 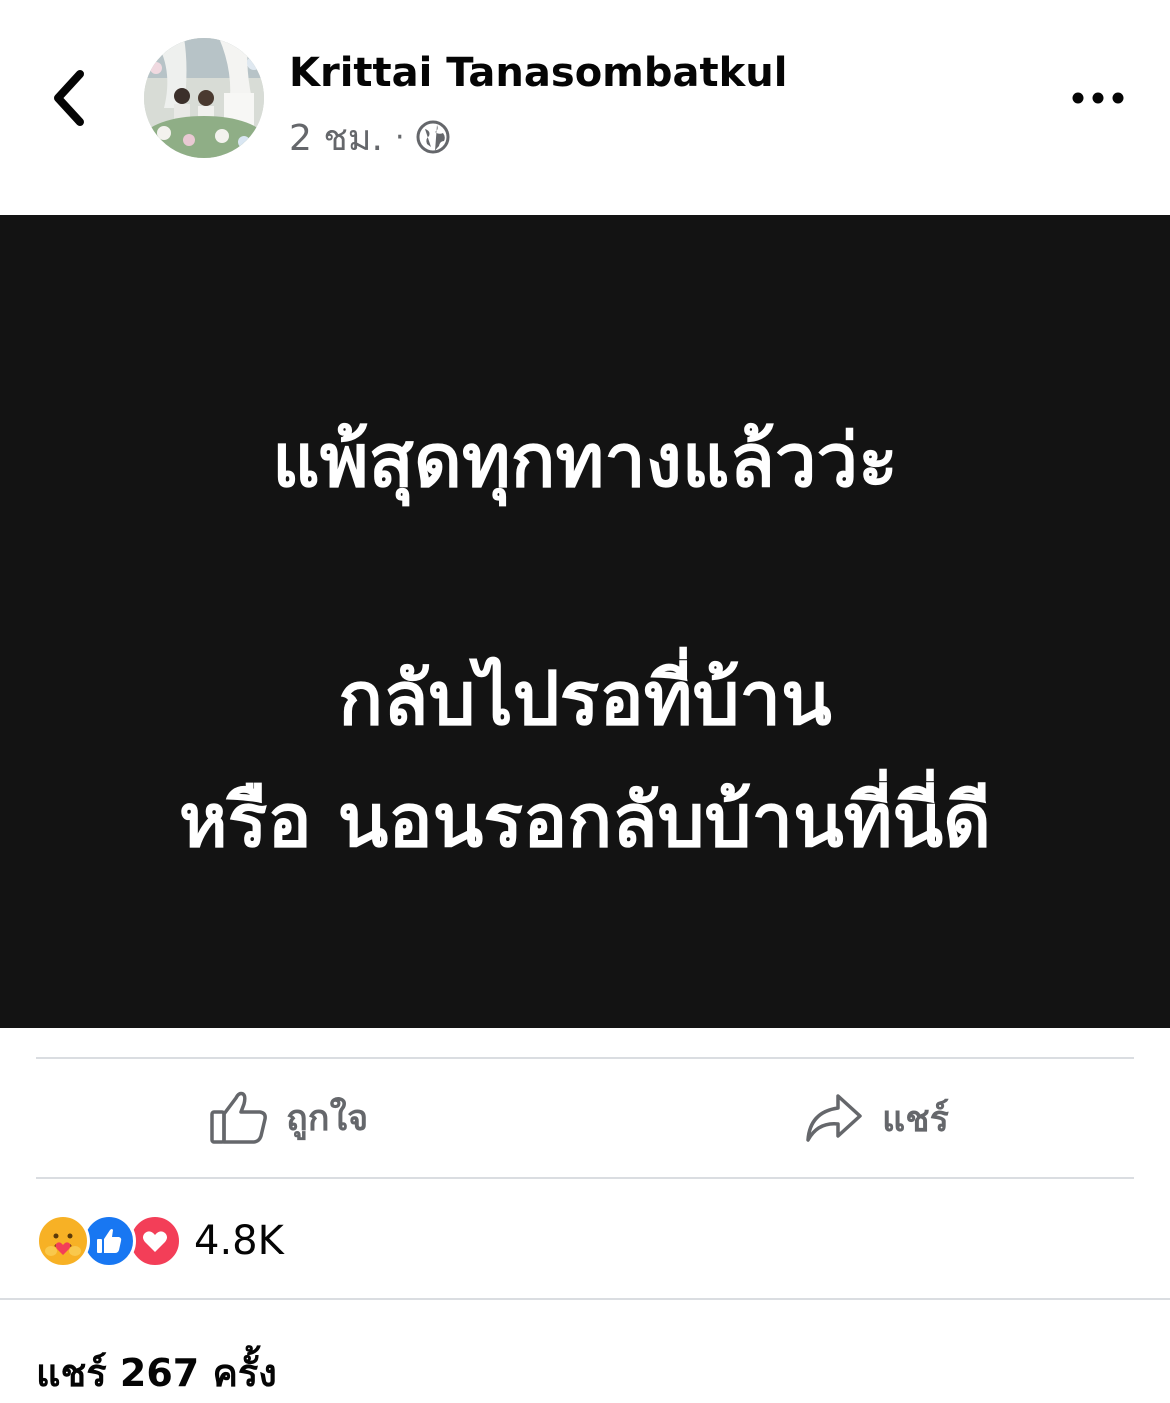 I want to click on reactions-summary: 4.8K, so click(x=160, y=1241).